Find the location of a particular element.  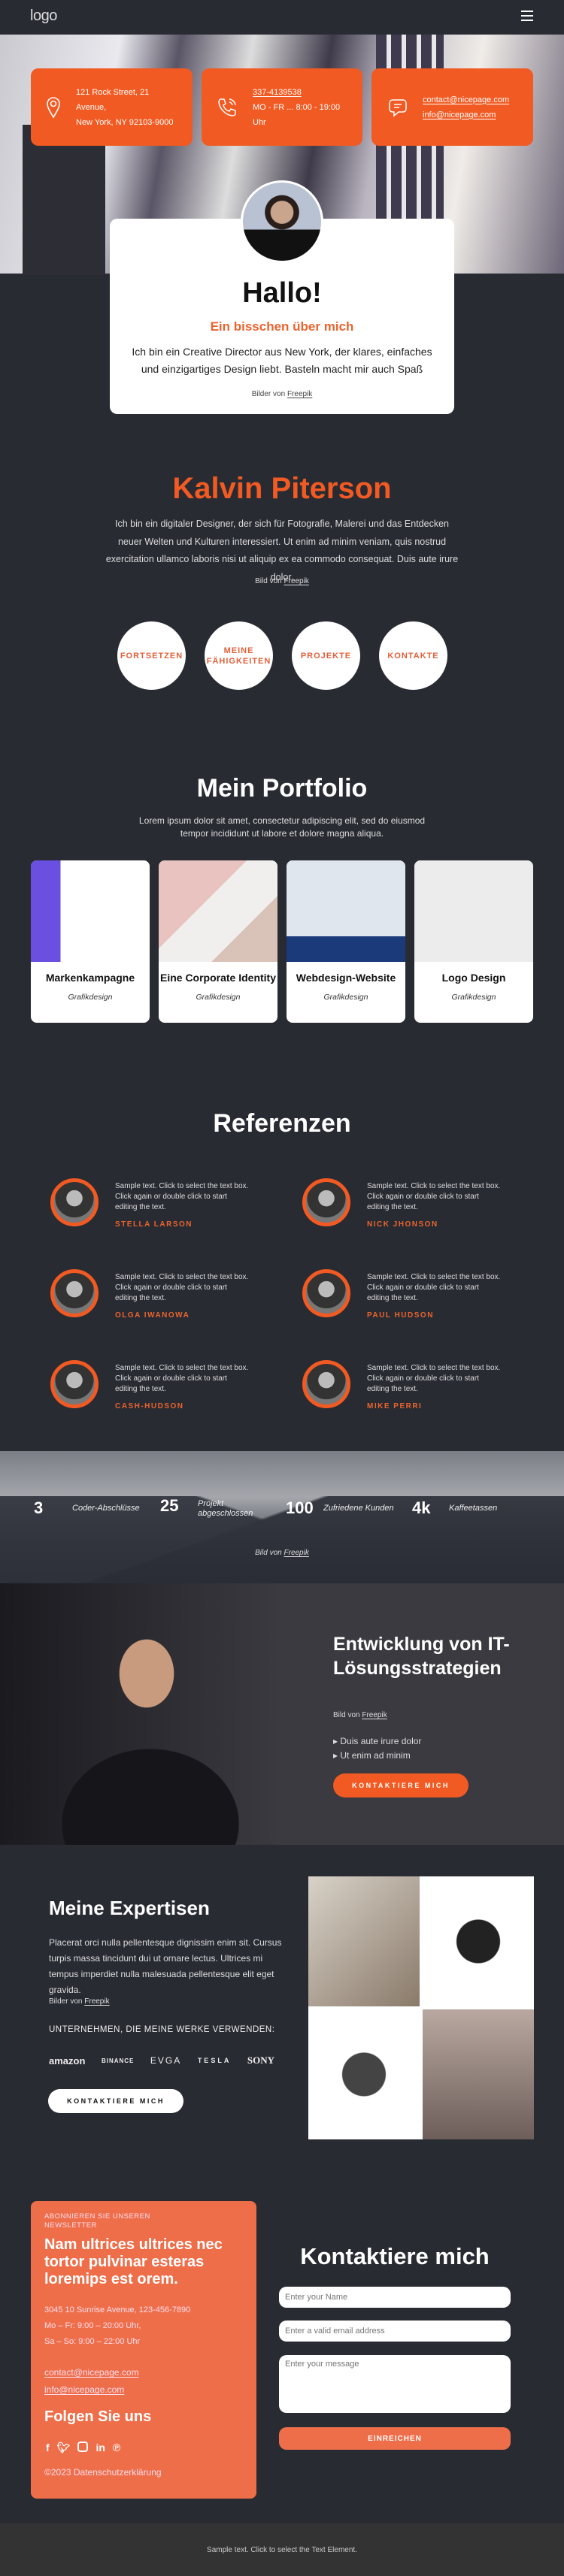

twitter-icon: 🐦︎ is located at coordinates (64, 2447).